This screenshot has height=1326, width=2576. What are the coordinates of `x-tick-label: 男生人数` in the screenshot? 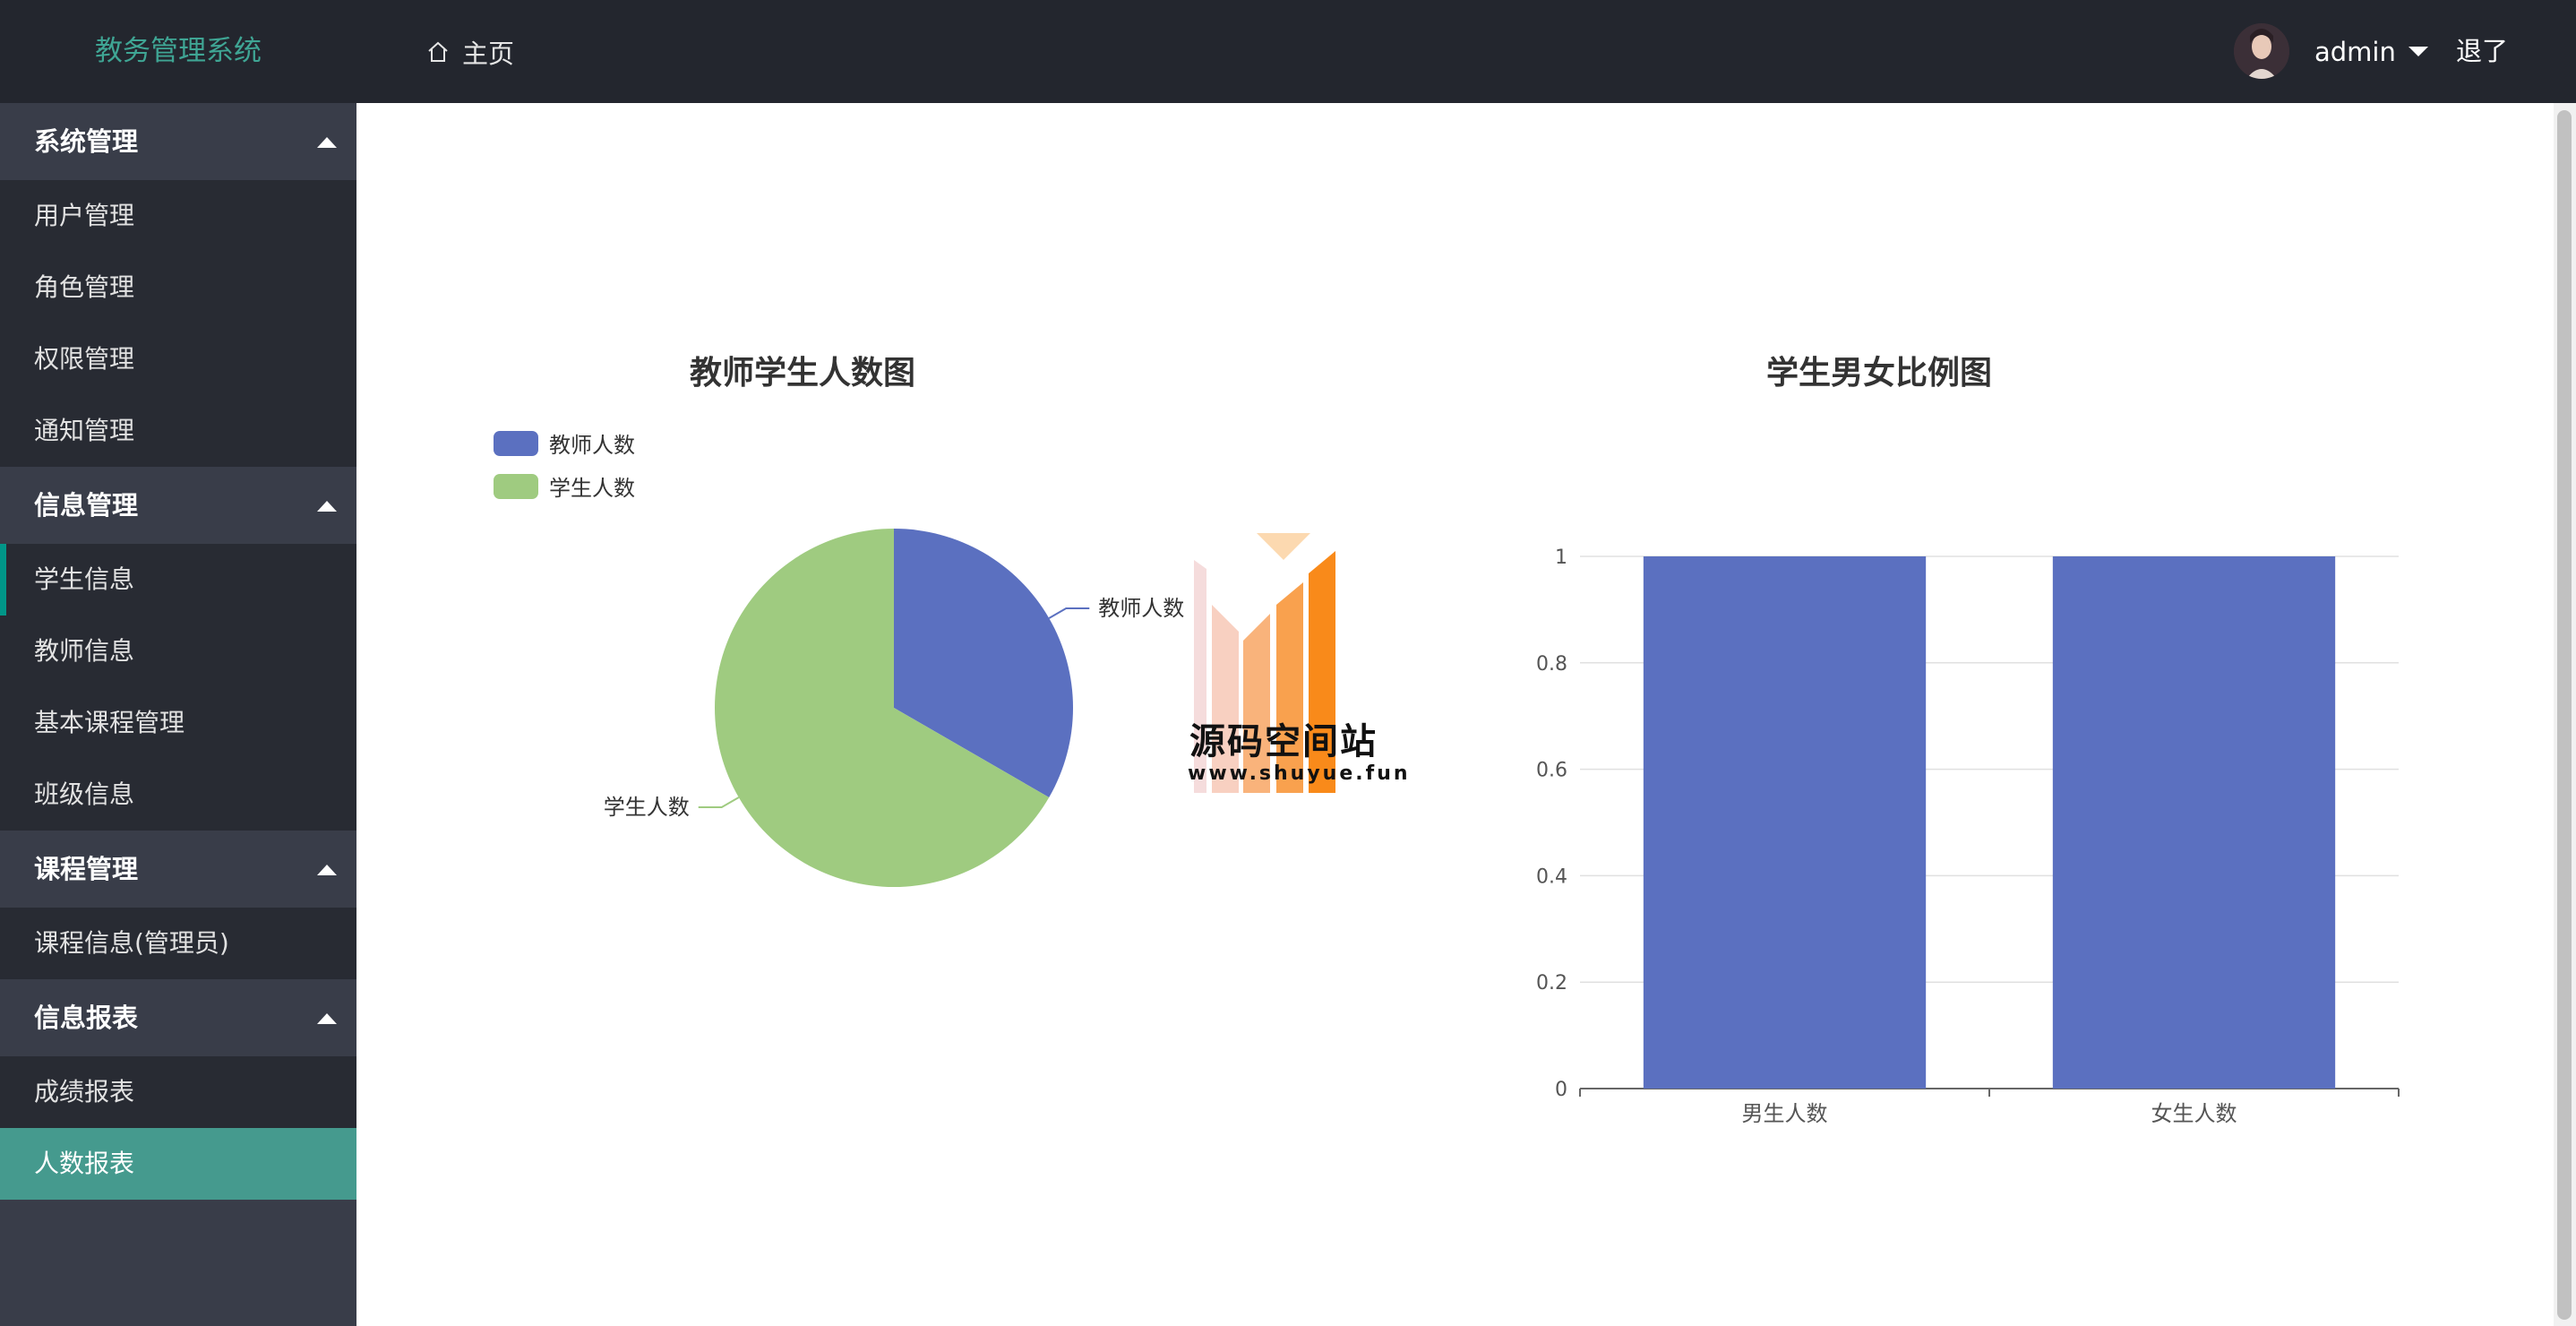 It's located at (1785, 1113).